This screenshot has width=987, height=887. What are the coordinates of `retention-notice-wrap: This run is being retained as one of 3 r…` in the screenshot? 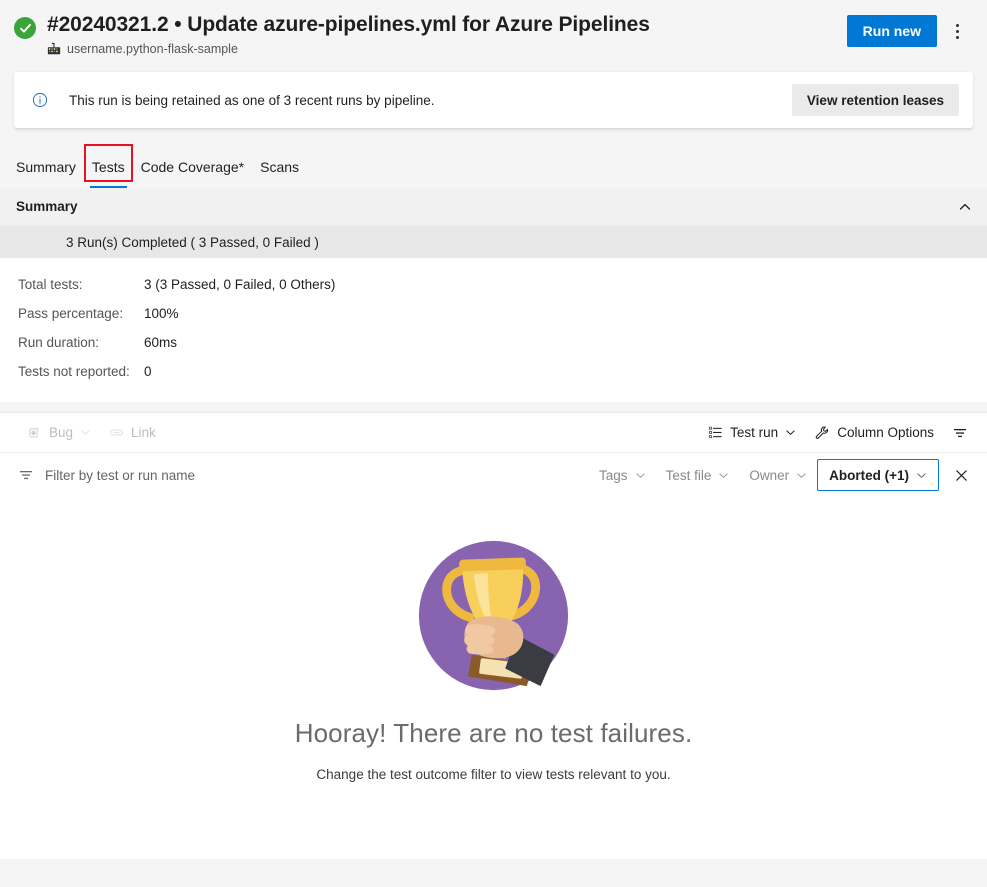 It's located at (493, 100).